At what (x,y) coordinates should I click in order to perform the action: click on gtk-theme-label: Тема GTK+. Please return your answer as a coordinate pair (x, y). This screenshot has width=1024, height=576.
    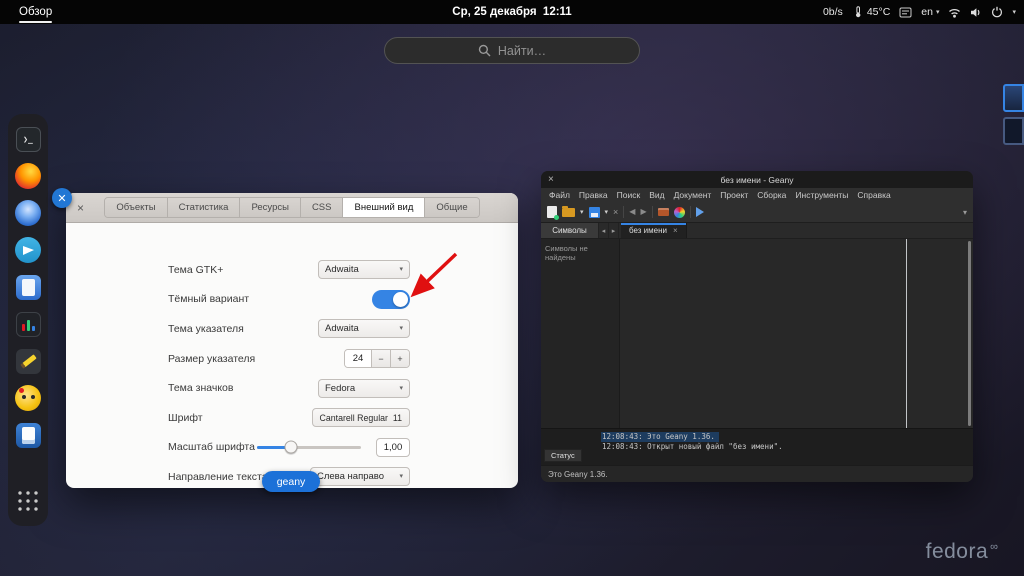
    Looking at the image, I should click on (196, 269).